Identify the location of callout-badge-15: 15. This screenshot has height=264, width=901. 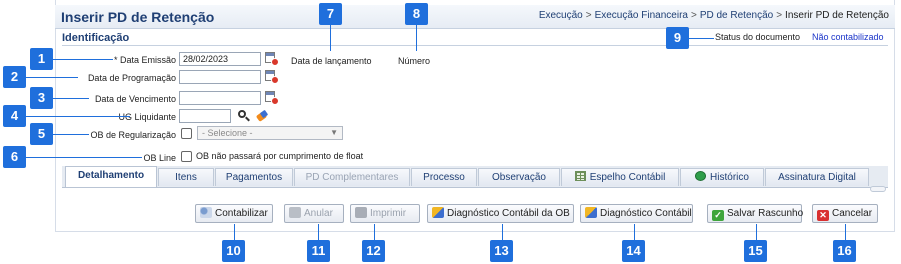
(755, 251).